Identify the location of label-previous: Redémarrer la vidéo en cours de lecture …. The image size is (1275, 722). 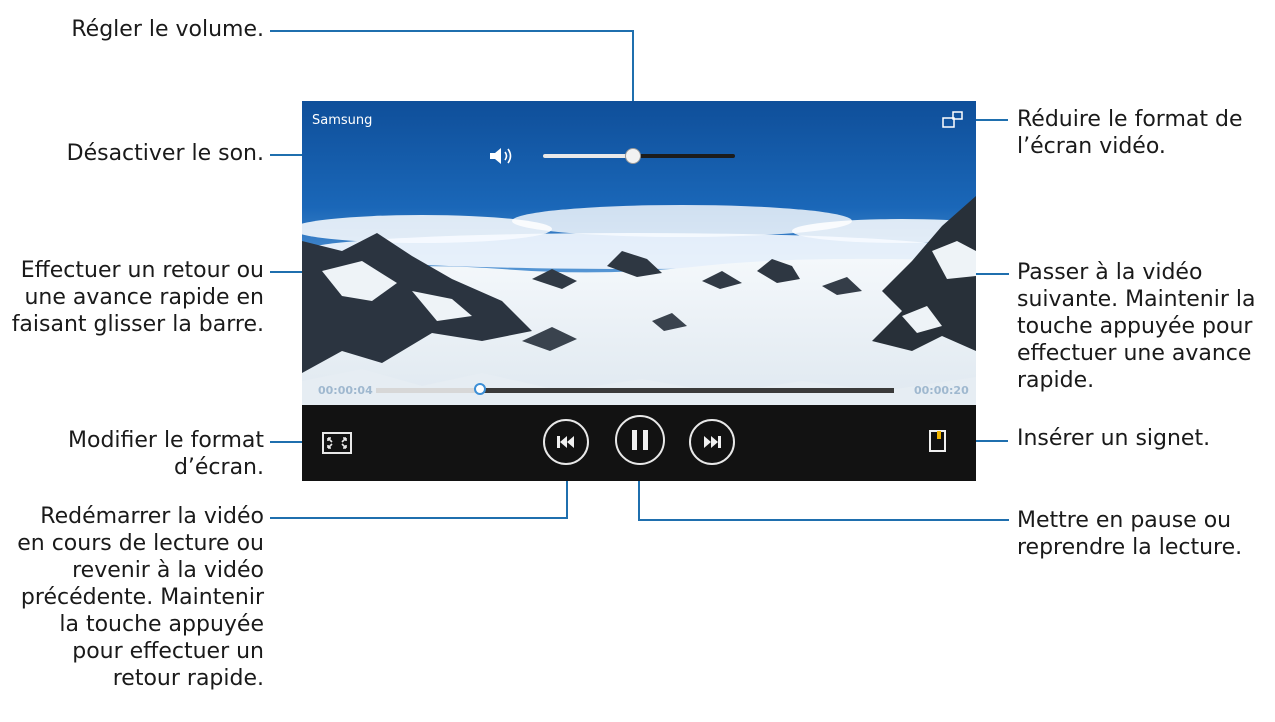
(140, 597).